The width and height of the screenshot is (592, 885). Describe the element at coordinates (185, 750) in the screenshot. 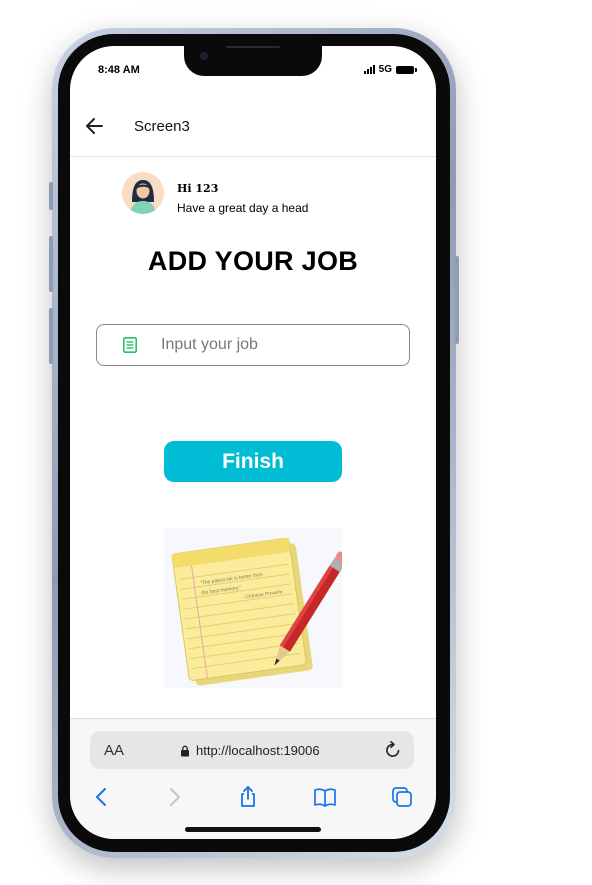

I see `lock-icon` at that location.